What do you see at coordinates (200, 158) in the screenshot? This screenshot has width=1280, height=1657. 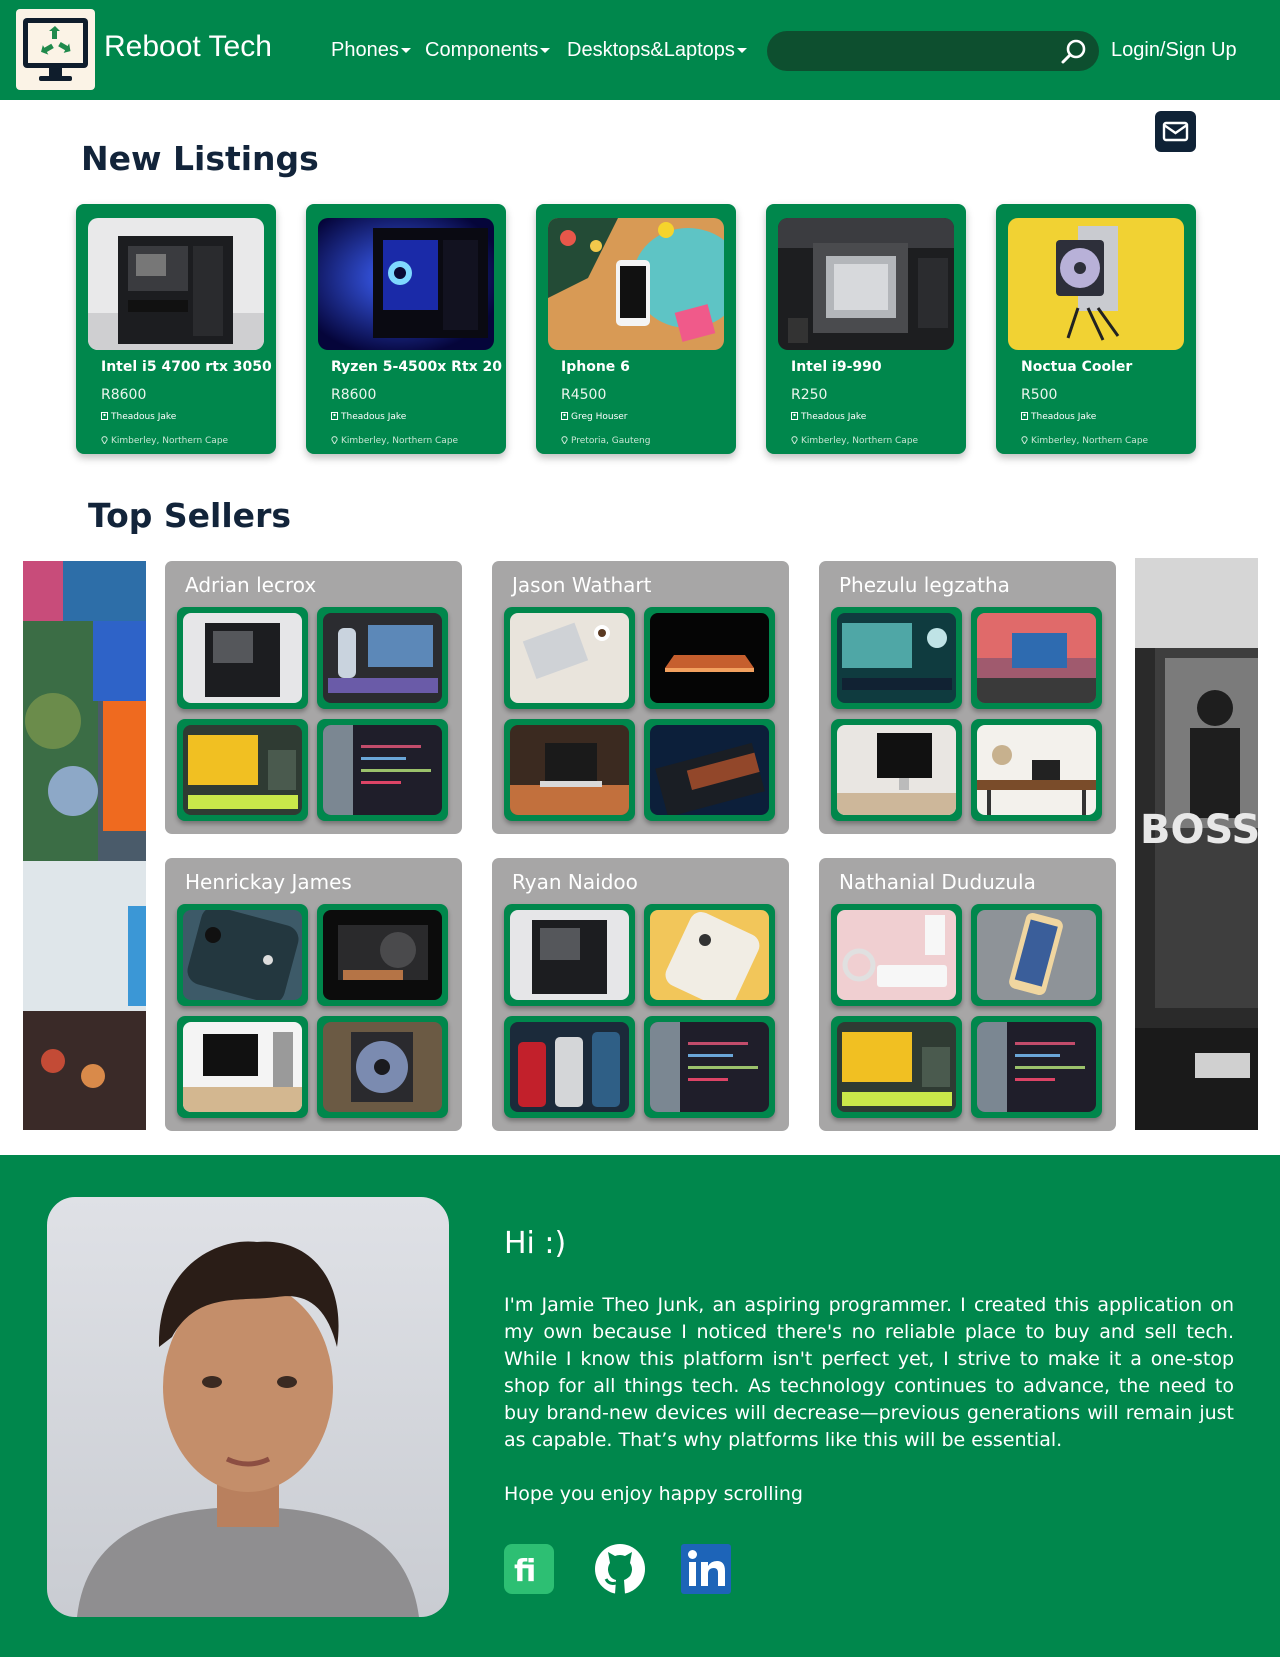 I see `new-listings-heading: New Listings` at bounding box center [200, 158].